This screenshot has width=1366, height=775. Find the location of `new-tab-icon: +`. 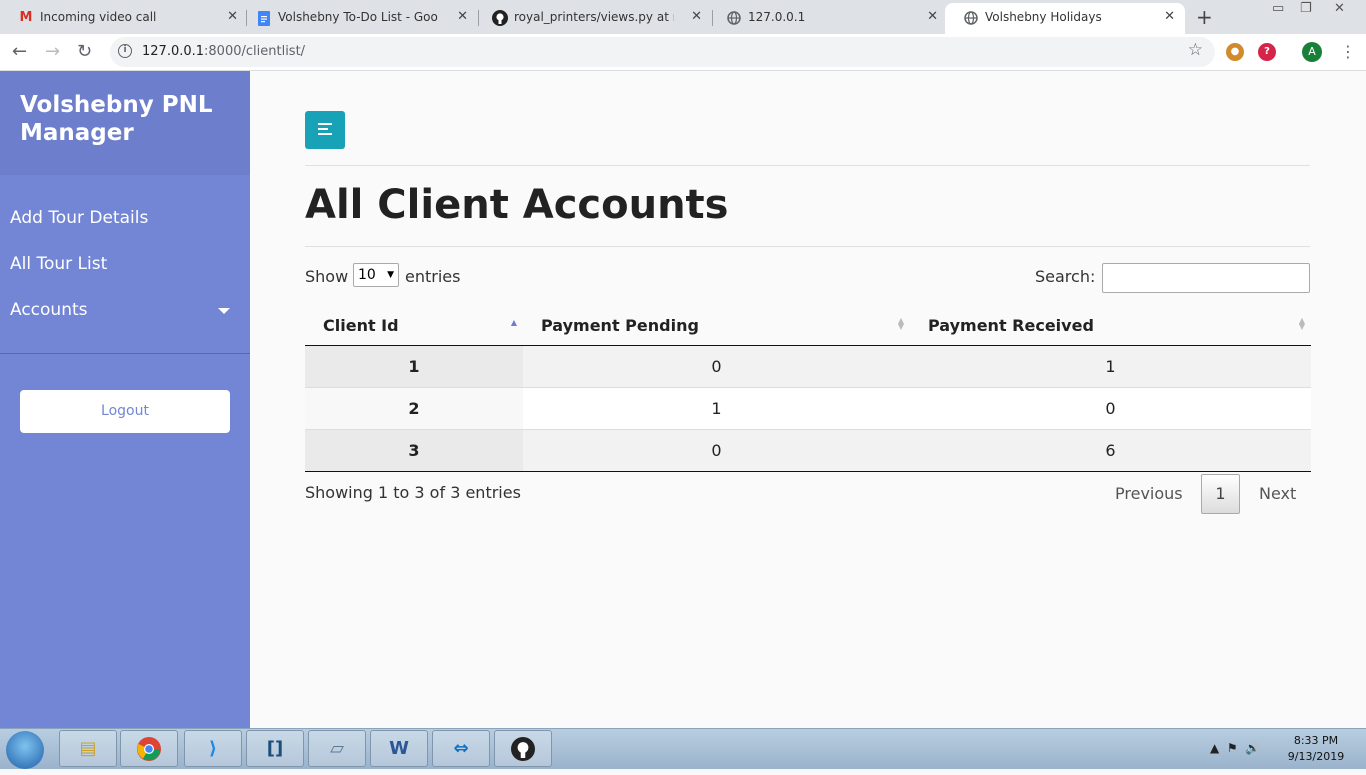

new-tab-icon: + is located at coordinates (1204, 17).